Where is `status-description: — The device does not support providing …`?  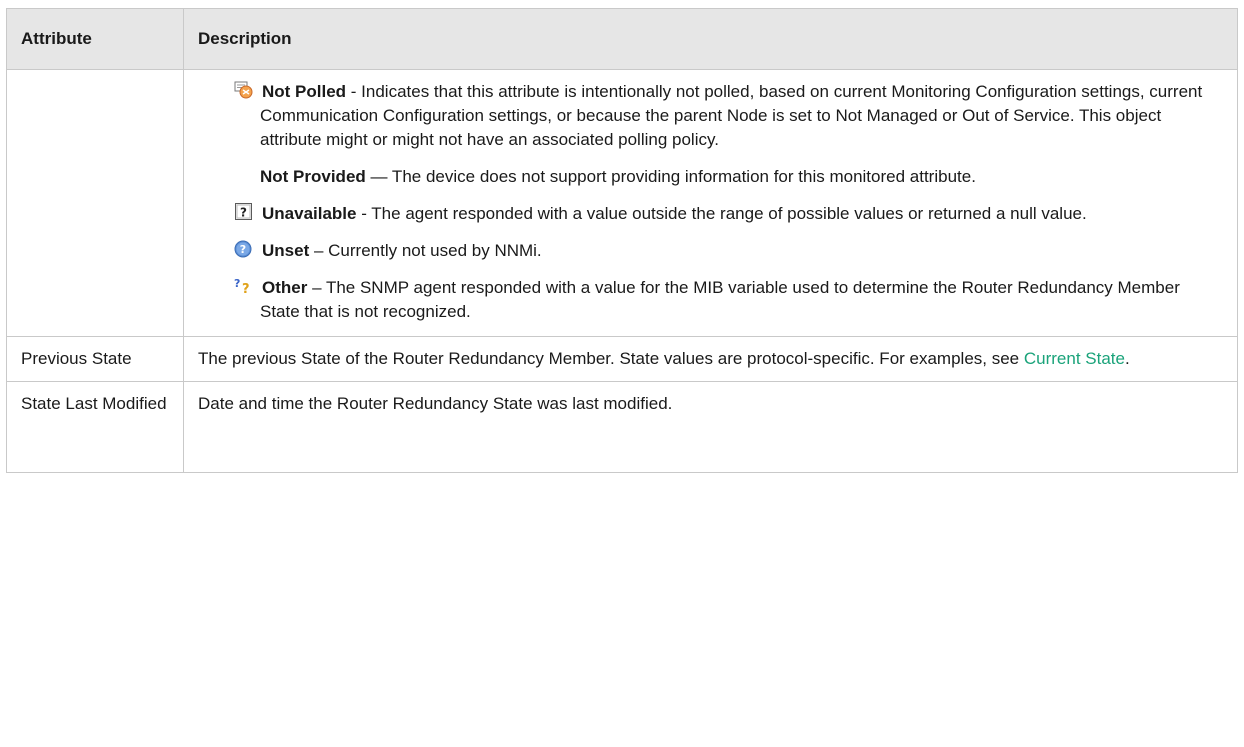
status-description: — The device does not support providing … is located at coordinates (670, 176).